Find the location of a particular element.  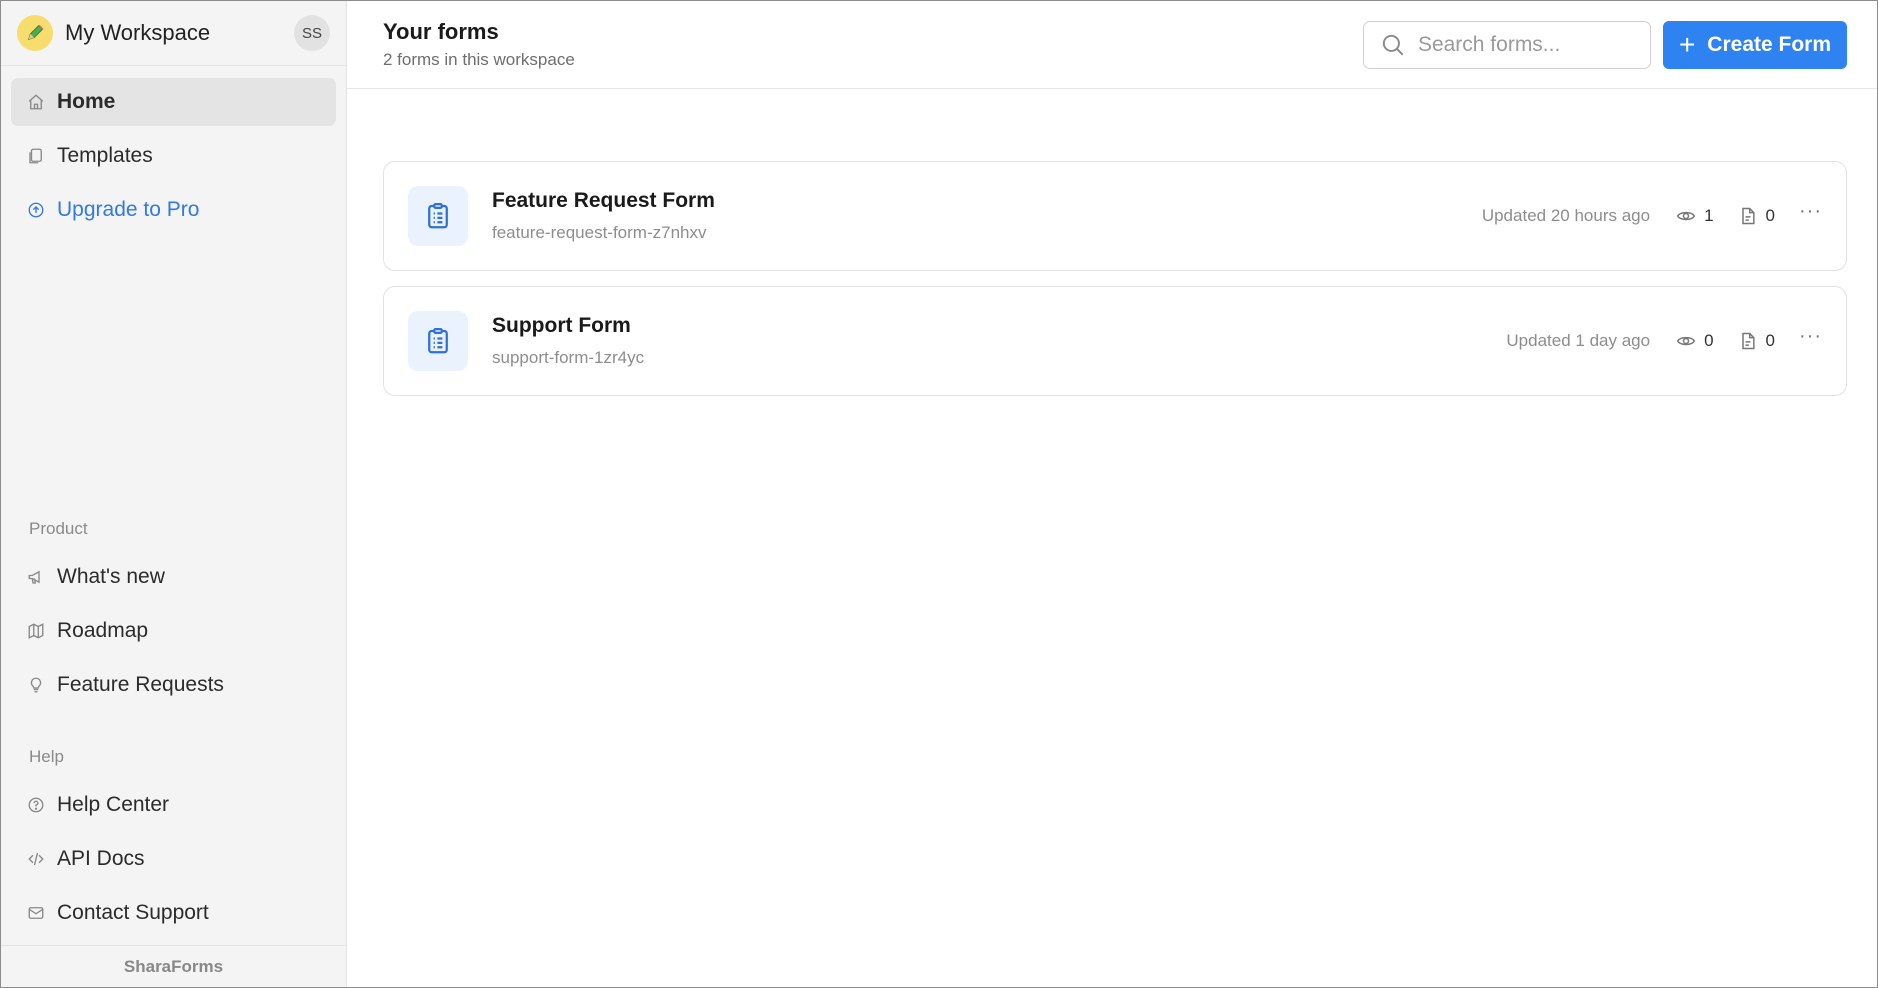

sidebar-item-label: API Docs is located at coordinates (101, 858).